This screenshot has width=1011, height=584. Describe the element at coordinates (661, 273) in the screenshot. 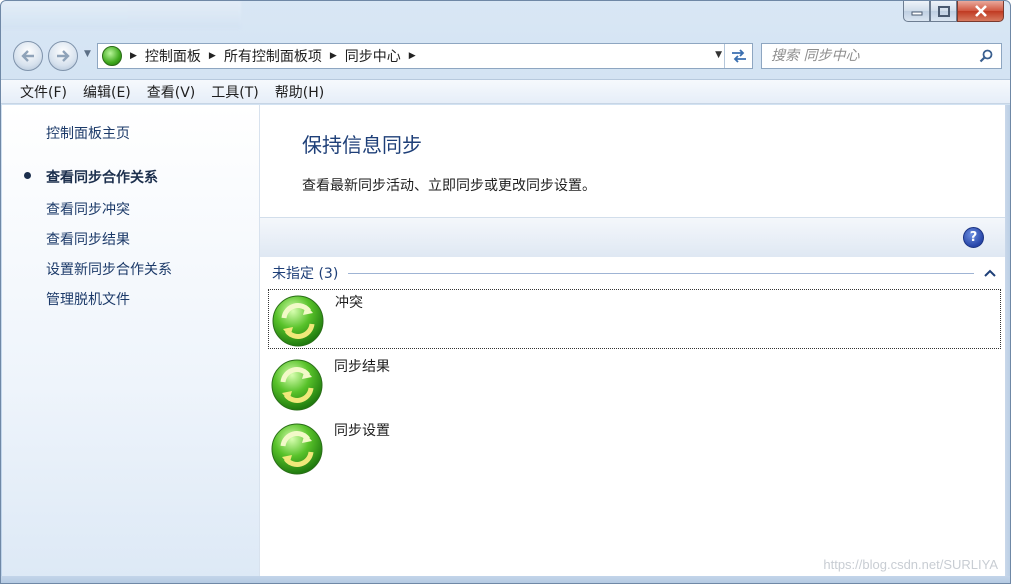

I see `group-divider` at that location.